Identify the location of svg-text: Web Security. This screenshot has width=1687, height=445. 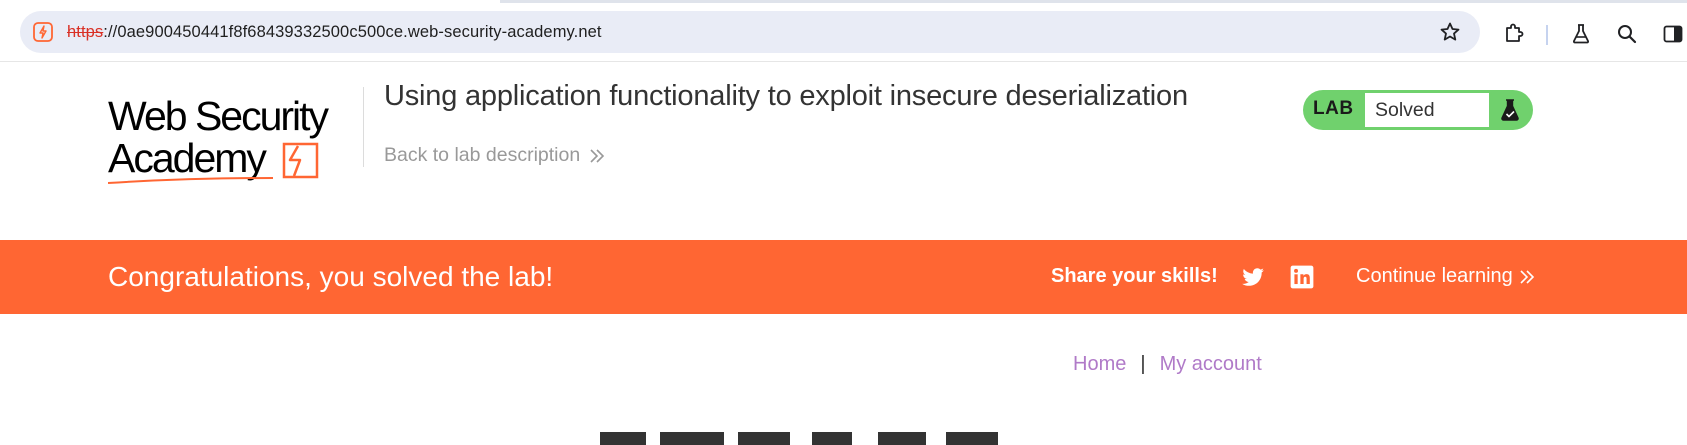
(219, 116).